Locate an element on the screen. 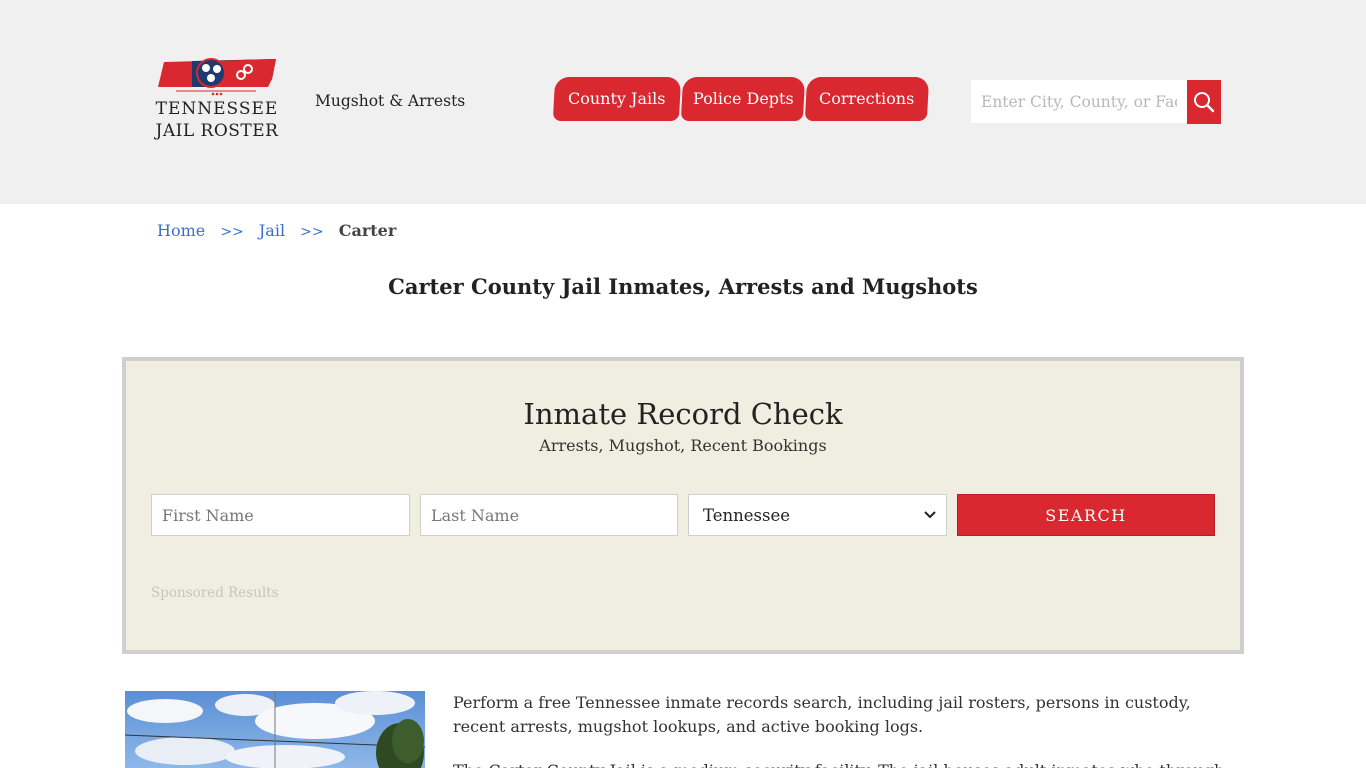 The height and width of the screenshot is (768, 1366). nav-label: Corrections is located at coordinates (867, 98).